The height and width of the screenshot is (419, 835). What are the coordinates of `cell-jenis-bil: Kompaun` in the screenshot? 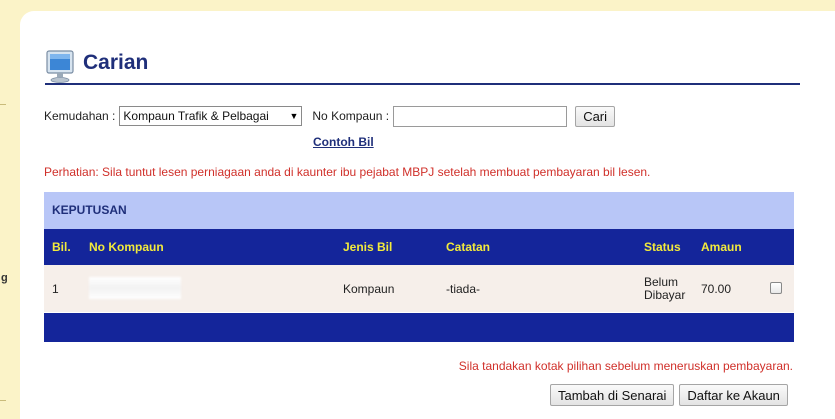 It's located at (369, 288).